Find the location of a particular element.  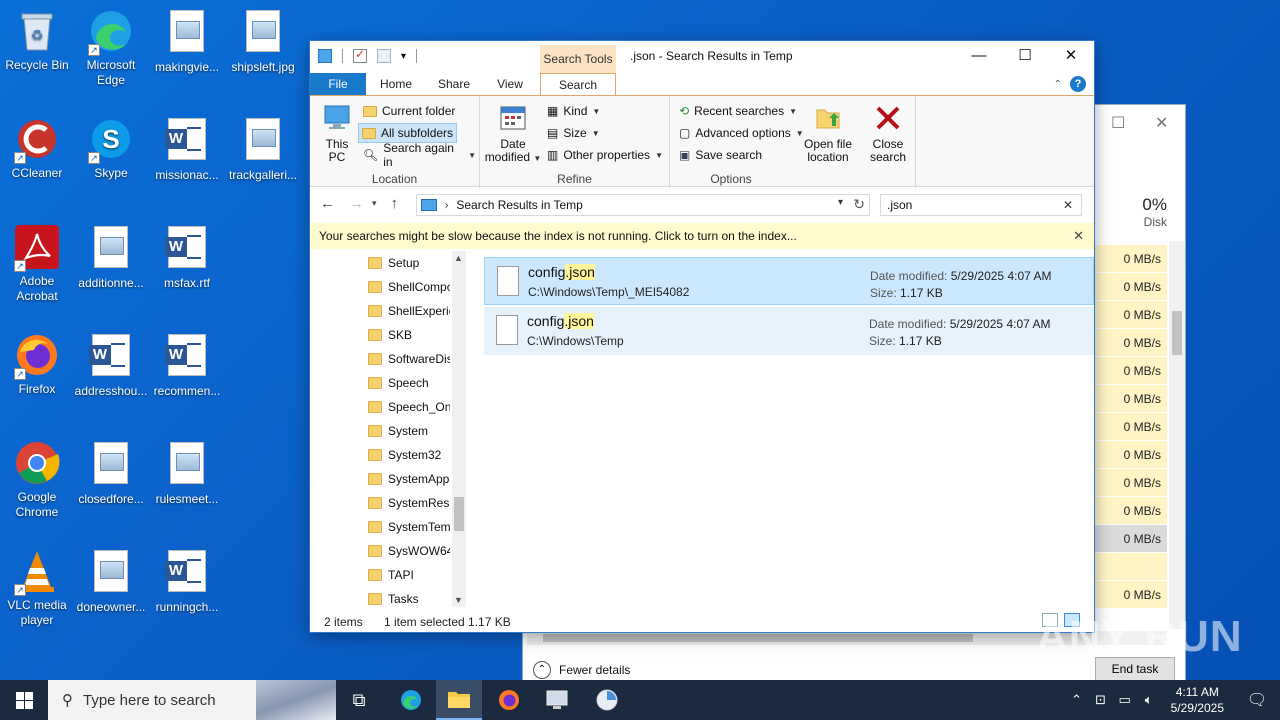

task-view-button: ⧉ is located at coordinates (359, 700).